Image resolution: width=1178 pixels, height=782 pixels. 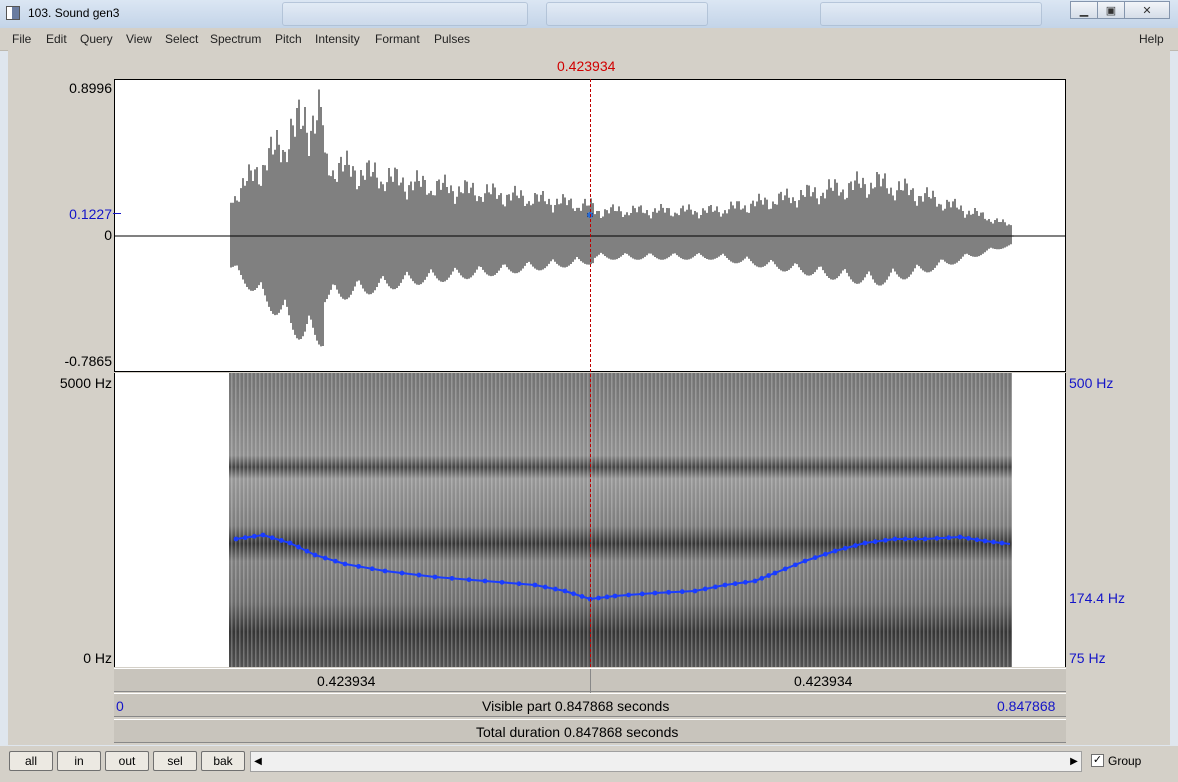 I want to click on menu-formant: Formant, so click(x=397, y=39).